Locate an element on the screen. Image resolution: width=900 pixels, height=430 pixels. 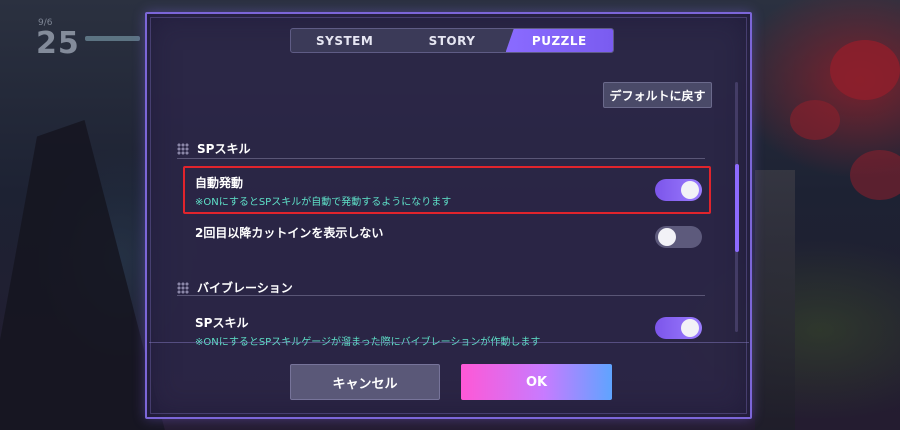
background-time: 25 is located at coordinates (58, 43).